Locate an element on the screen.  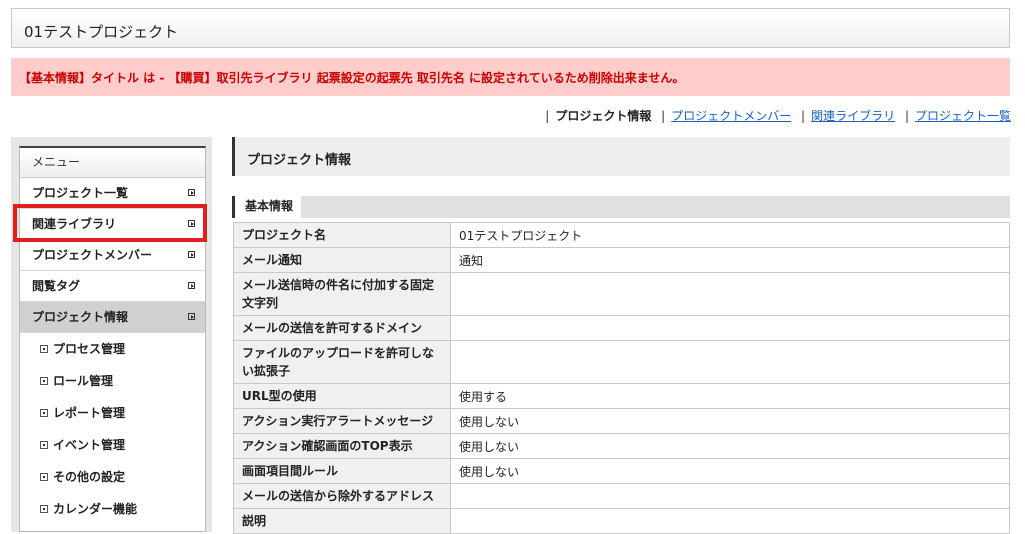
nav-link-project-list: プロジェクト一覧 is located at coordinates (963, 116).